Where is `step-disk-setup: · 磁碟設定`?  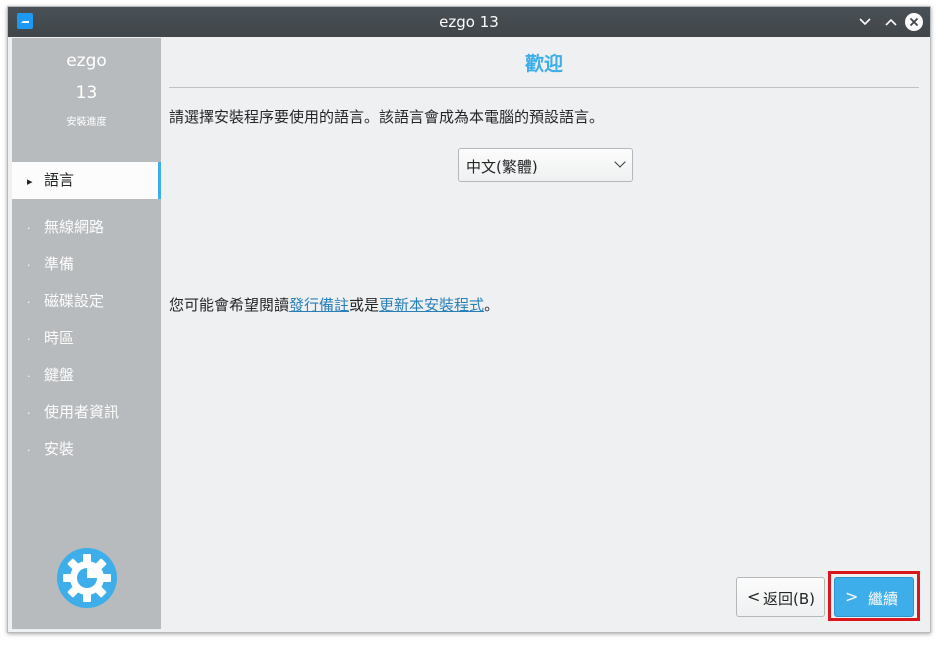
step-disk-setup: · 磁碟設定 is located at coordinates (86, 301).